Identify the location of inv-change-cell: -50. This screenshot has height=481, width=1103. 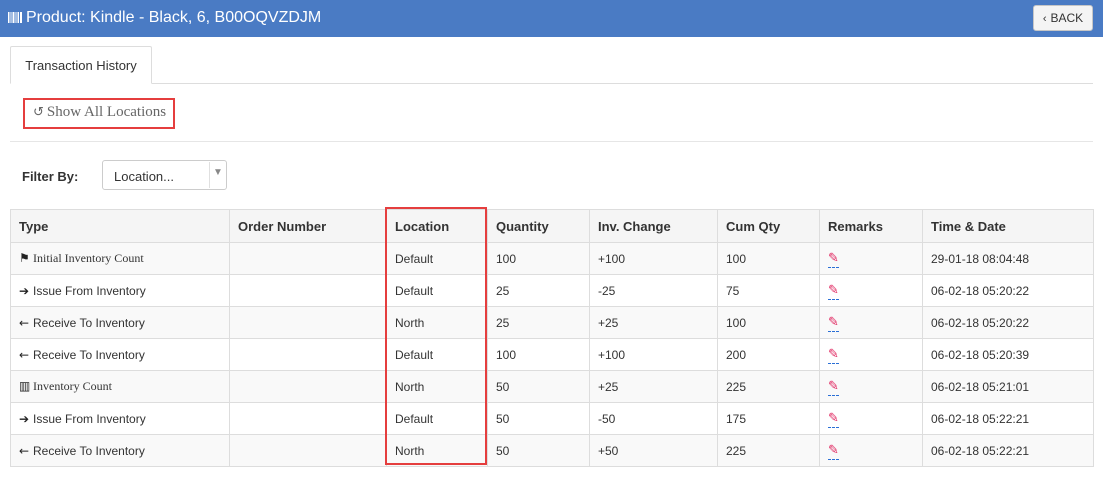
(653, 418).